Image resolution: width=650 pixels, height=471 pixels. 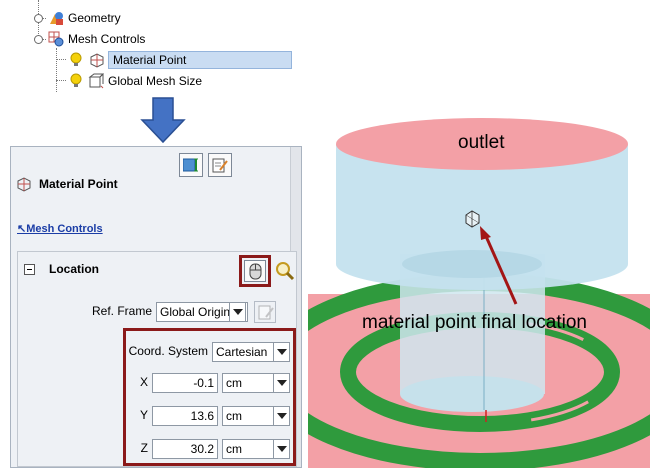 I want to click on edit-button, so click(x=220, y=165).